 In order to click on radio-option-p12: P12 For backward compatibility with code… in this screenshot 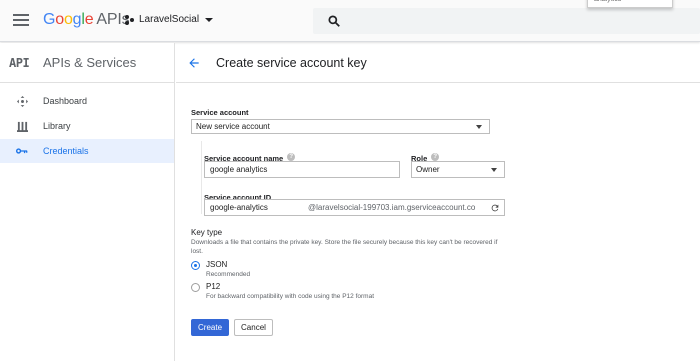, I will do `click(351, 291)`.